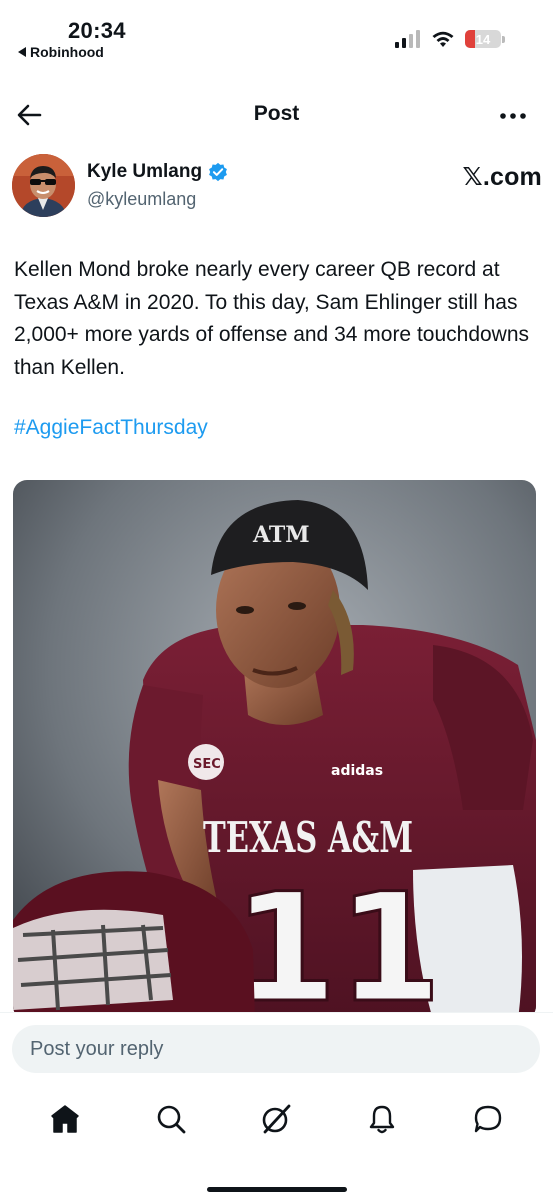 This screenshot has height=1200, width=553. What do you see at coordinates (22, 52) in the screenshot?
I see `back-triangle-icon` at bounding box center [22, 52].